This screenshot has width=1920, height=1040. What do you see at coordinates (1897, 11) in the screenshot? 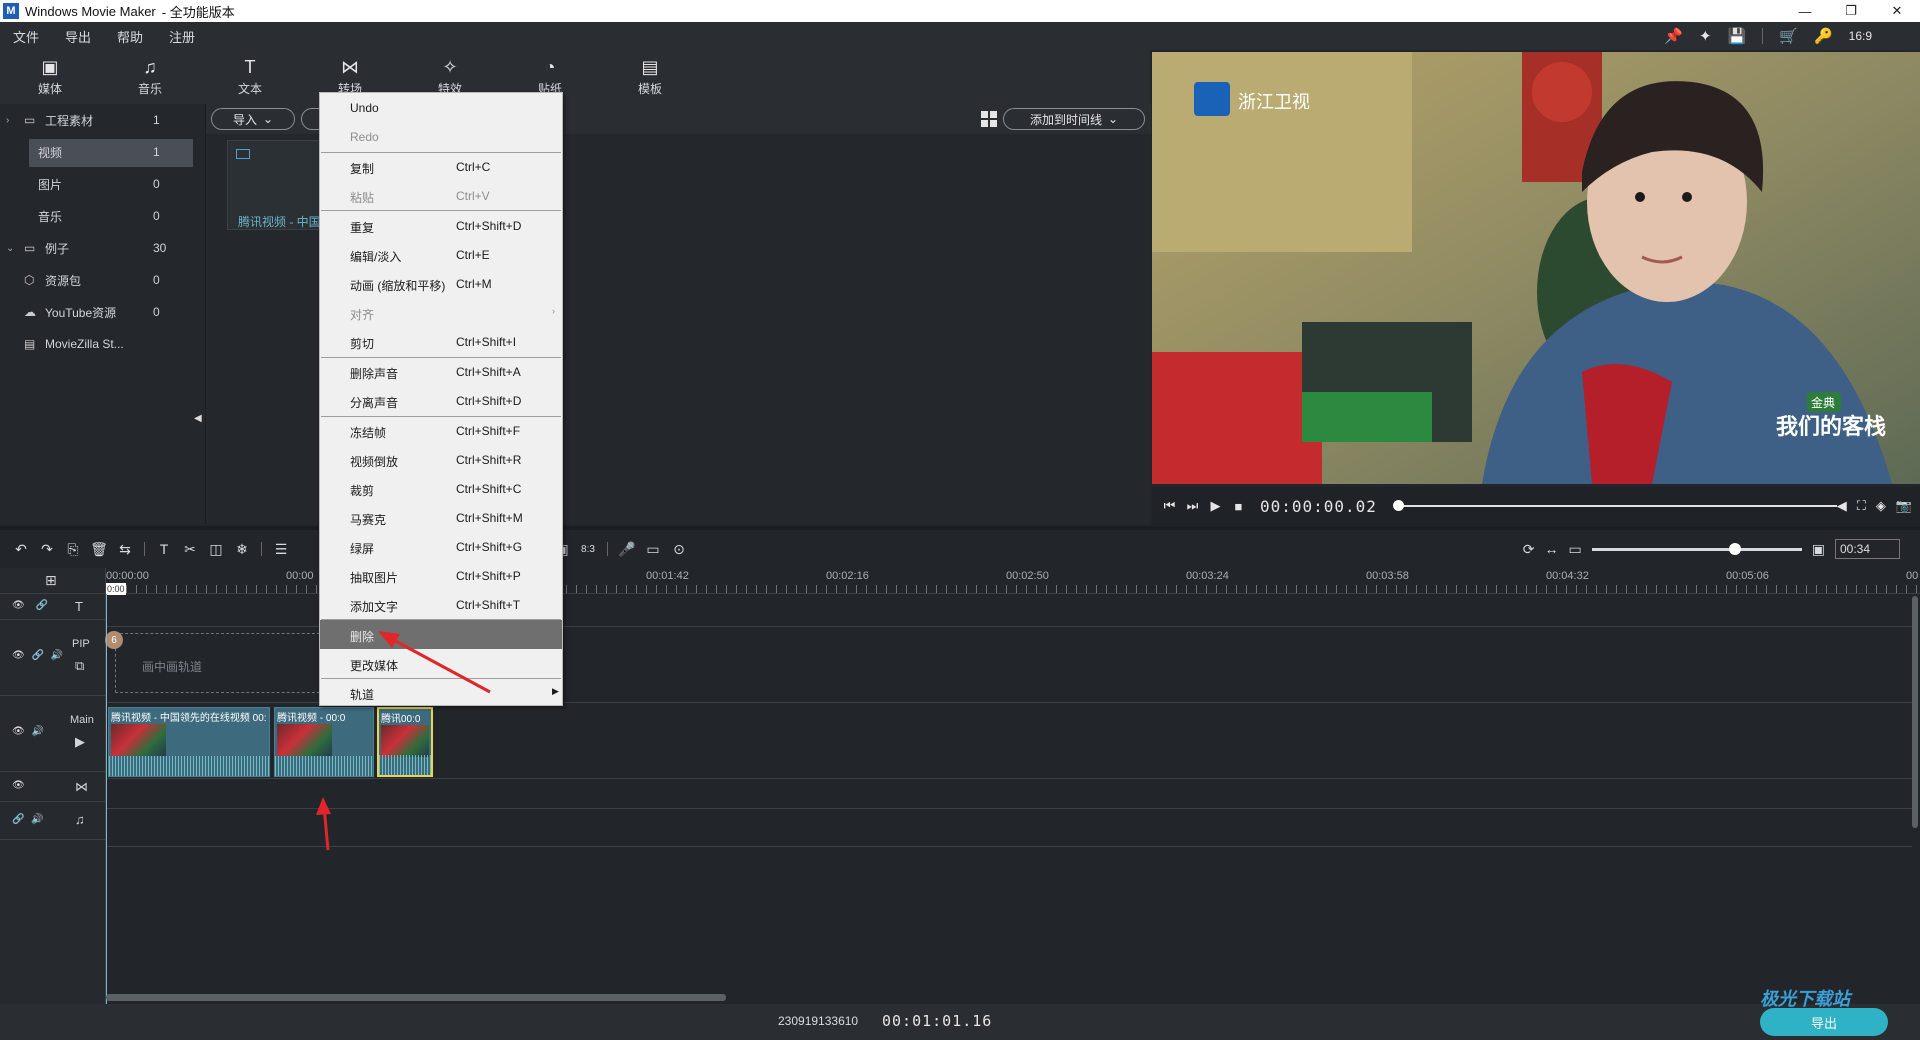
I see `close-button: ✕` at bounding box center [1897, 11].